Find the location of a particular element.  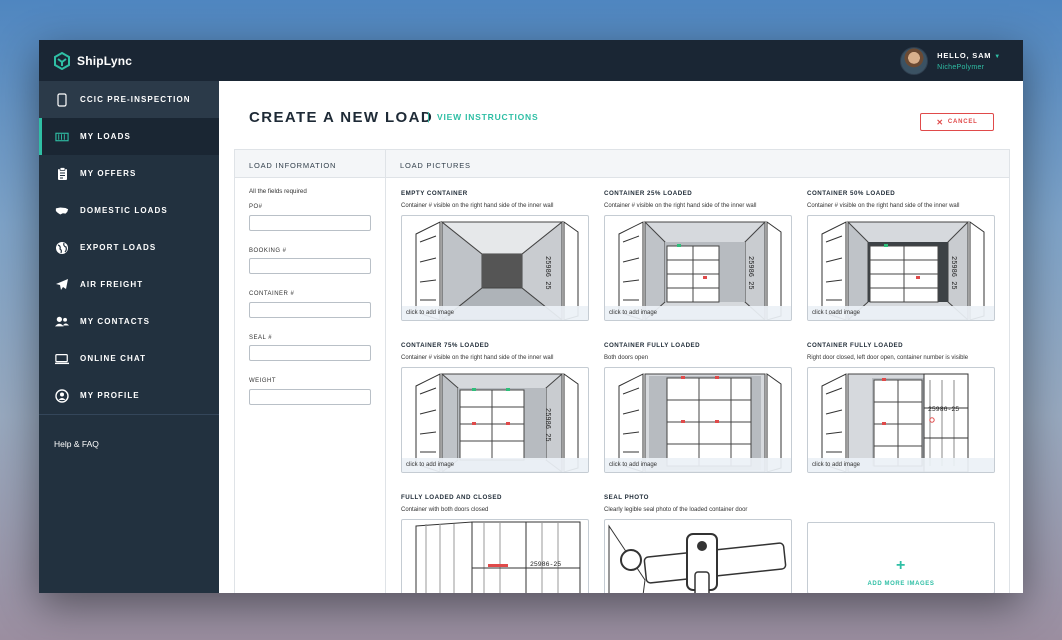

sidebar-item-label: MY LOADS is located at coordinates (105, 136).